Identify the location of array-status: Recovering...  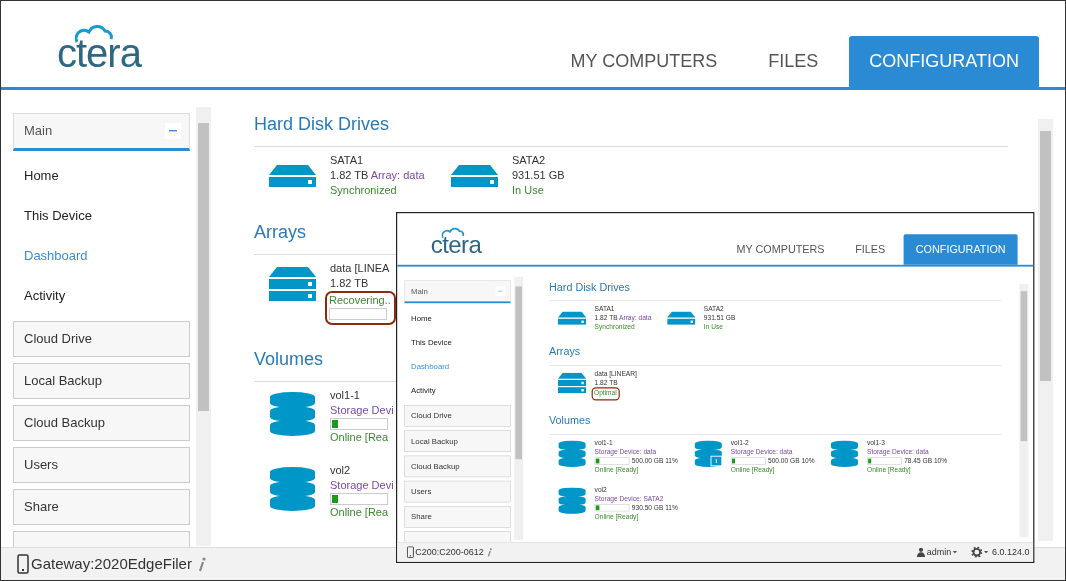
(360, 300).